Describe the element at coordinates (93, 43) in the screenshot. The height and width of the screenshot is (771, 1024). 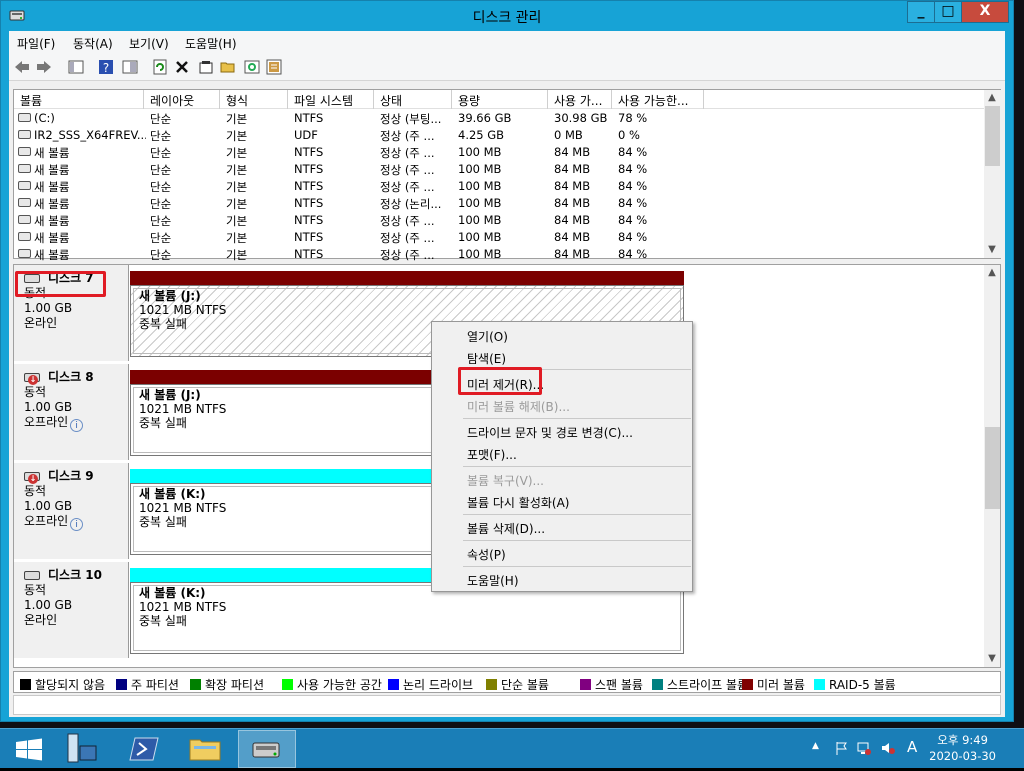
I see `menu-action: 동작(A)` at that location.